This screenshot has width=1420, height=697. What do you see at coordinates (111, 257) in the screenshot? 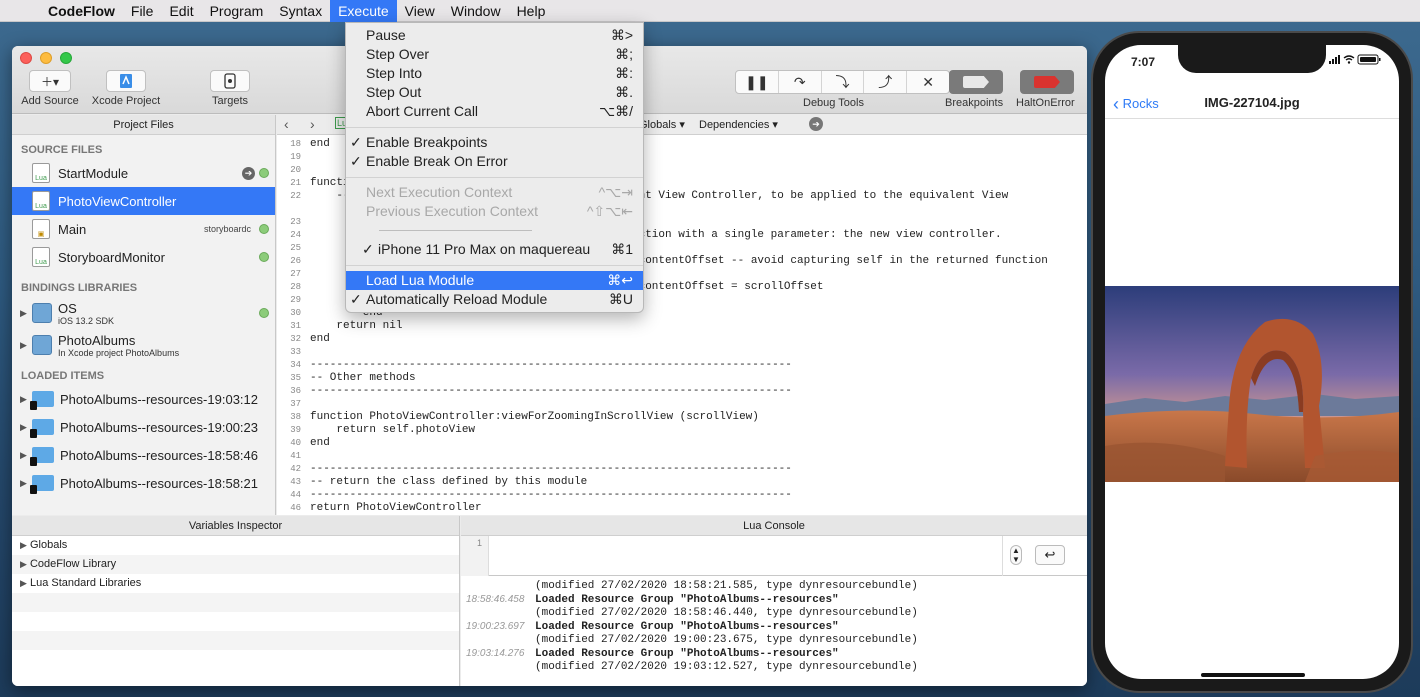
I see `source-file-name: StoryboardMonitor` at bounding box center [111, 257].